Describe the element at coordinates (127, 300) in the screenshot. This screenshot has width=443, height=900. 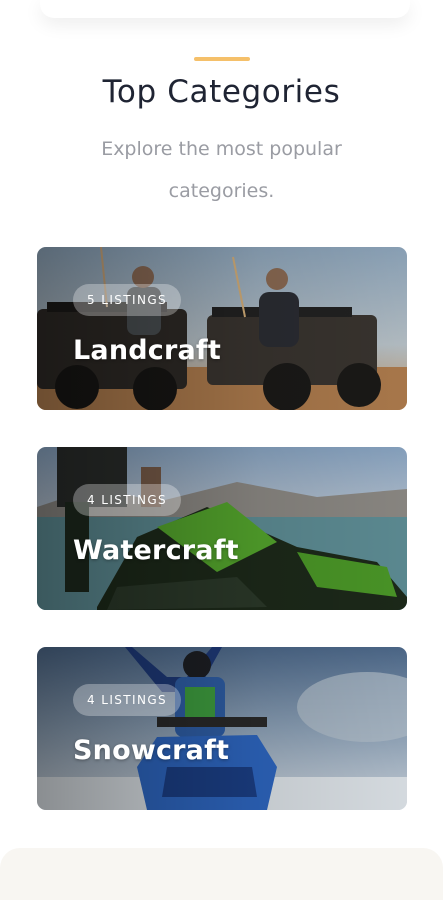
I see `listings-badge: 5 LISTINGS` at that location.